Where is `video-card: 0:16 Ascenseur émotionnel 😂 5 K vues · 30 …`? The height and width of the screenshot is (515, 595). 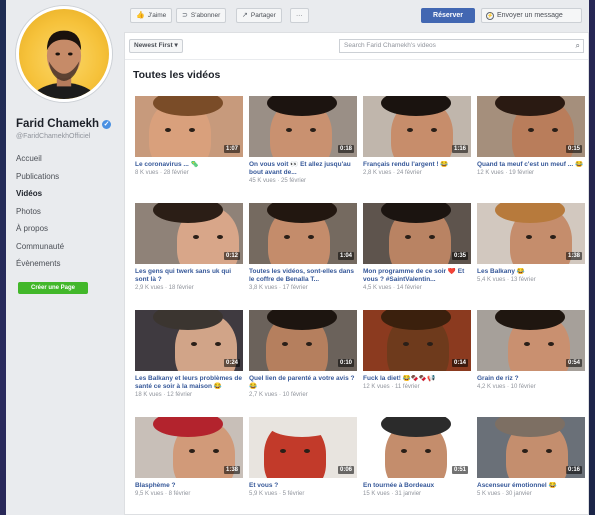 video-card: 0:16 Ascenseur émotionnel 😂 5 K vues · 30 … is located at coordinates (531, 466).